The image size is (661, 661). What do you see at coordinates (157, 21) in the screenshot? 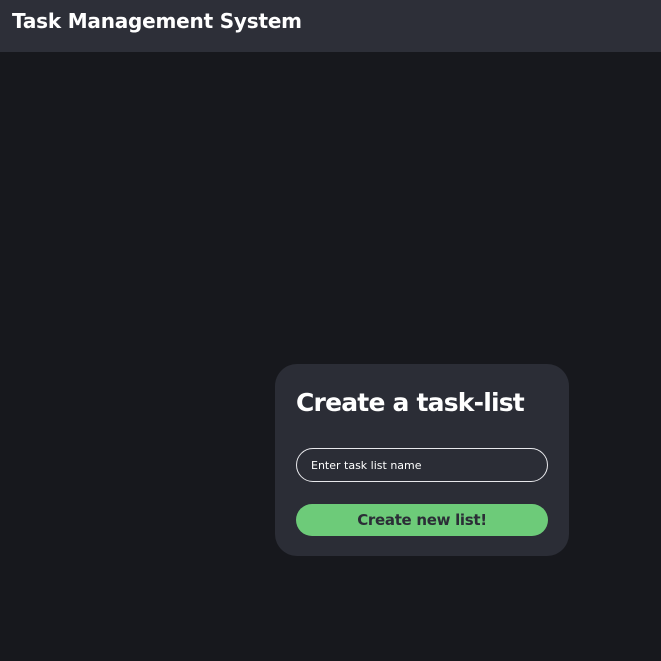
I see `app-title: Task Management System` at bounding box center [157, 21].